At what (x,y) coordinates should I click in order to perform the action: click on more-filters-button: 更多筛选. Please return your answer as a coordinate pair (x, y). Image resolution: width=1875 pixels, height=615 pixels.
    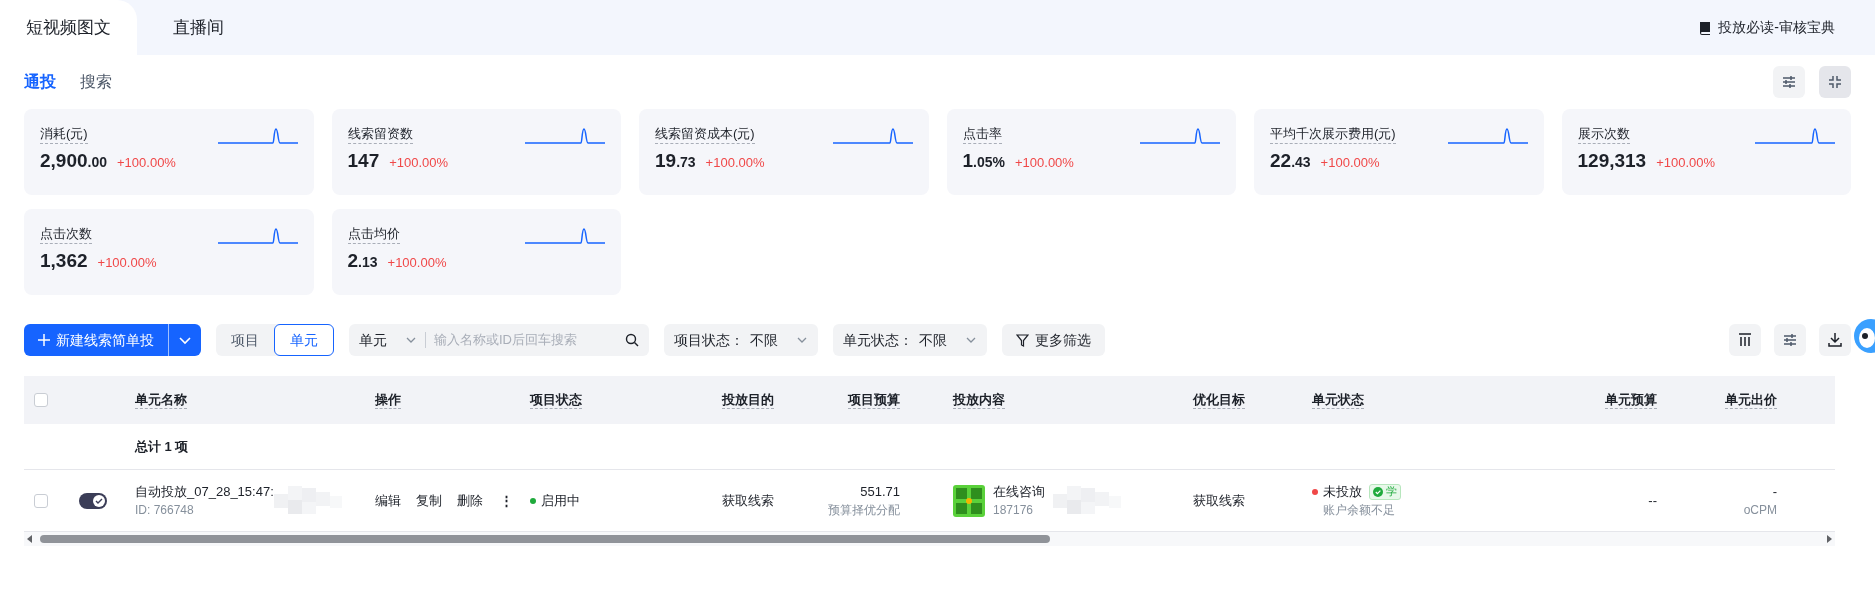
    Looking at the image, I should click on (1053, 340).